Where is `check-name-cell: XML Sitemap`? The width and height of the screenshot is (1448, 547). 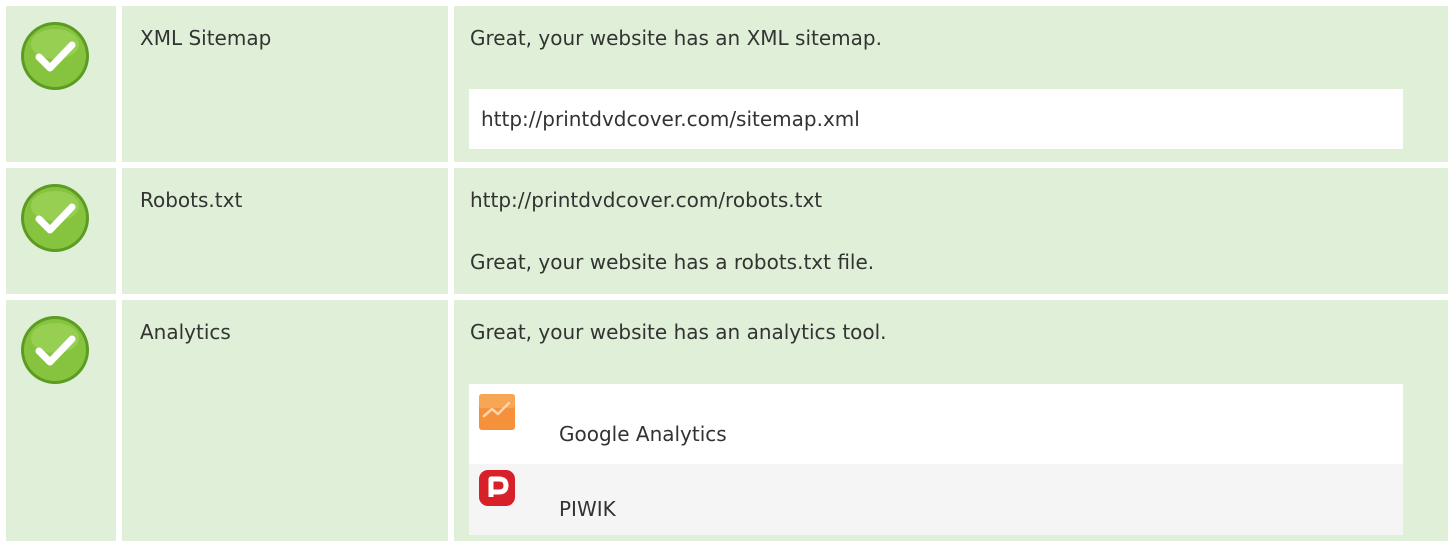
check-name-cell: XML Sitemap is located at coordinates (285, 84).